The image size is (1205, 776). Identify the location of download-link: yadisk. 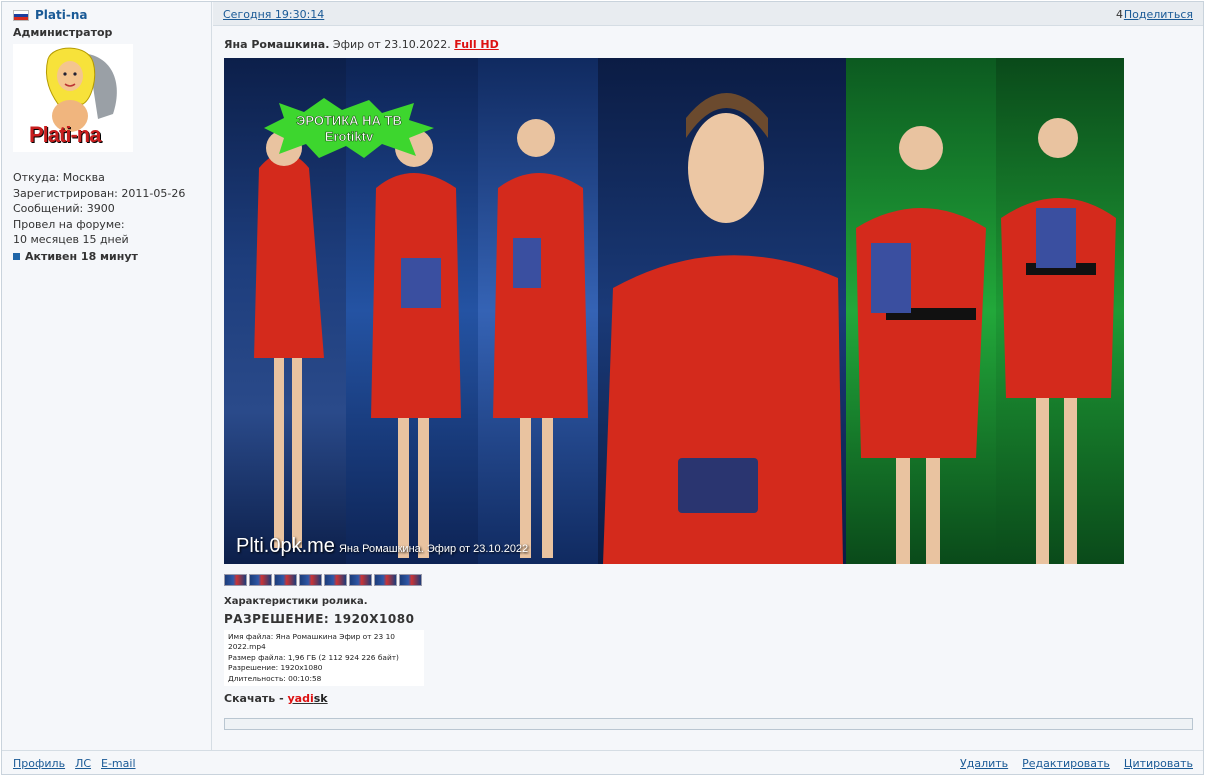
(308, 698).